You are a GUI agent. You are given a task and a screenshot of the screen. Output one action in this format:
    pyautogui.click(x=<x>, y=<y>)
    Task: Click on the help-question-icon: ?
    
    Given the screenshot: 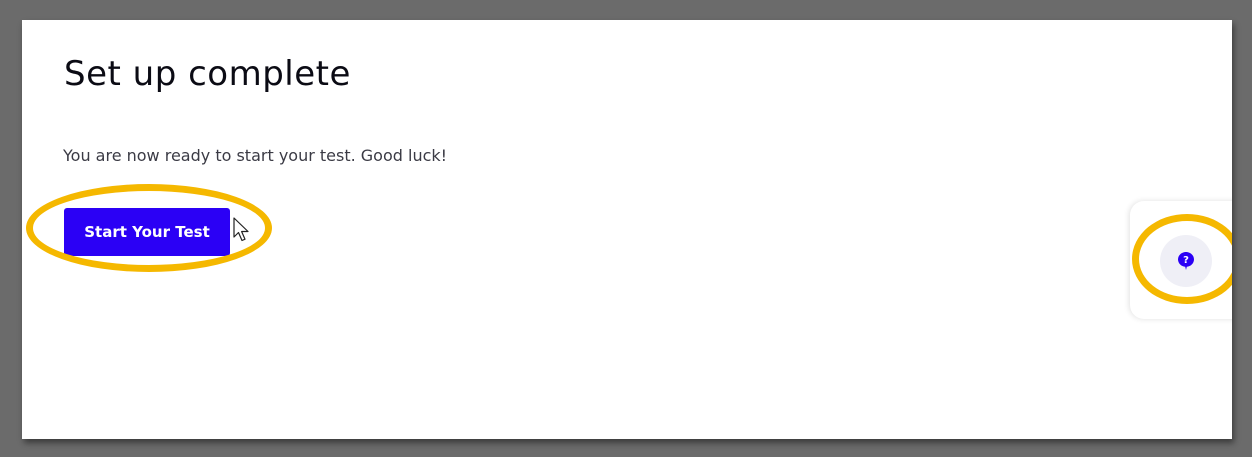 What is the action you would take?
    pyautogui.click(x=1186, y=261)
    